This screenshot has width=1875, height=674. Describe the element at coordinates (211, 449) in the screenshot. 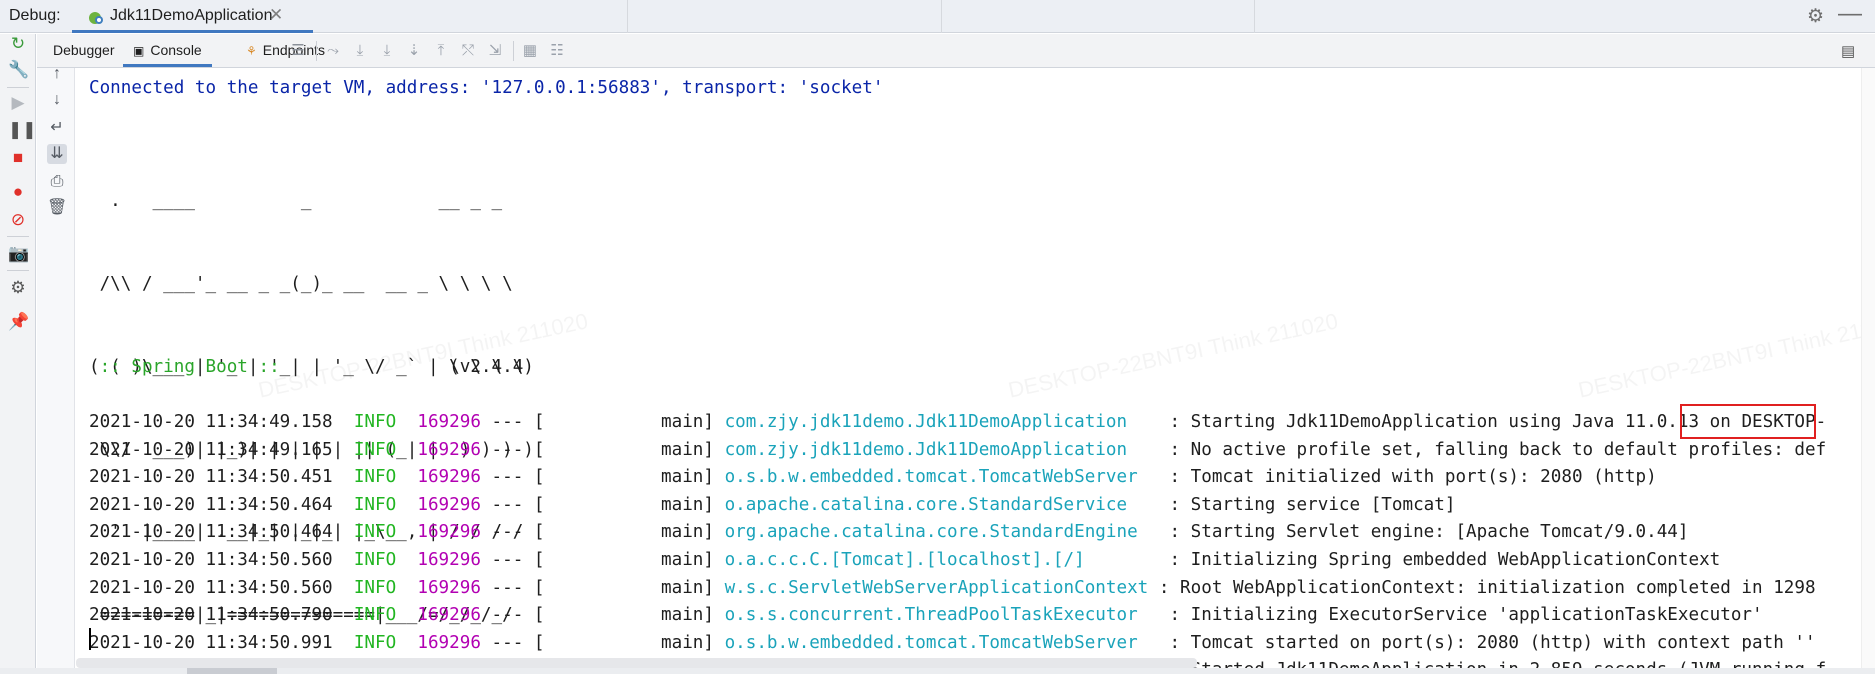

I see `timestamp: 2021-10-20 11:34:49.165` at that location.